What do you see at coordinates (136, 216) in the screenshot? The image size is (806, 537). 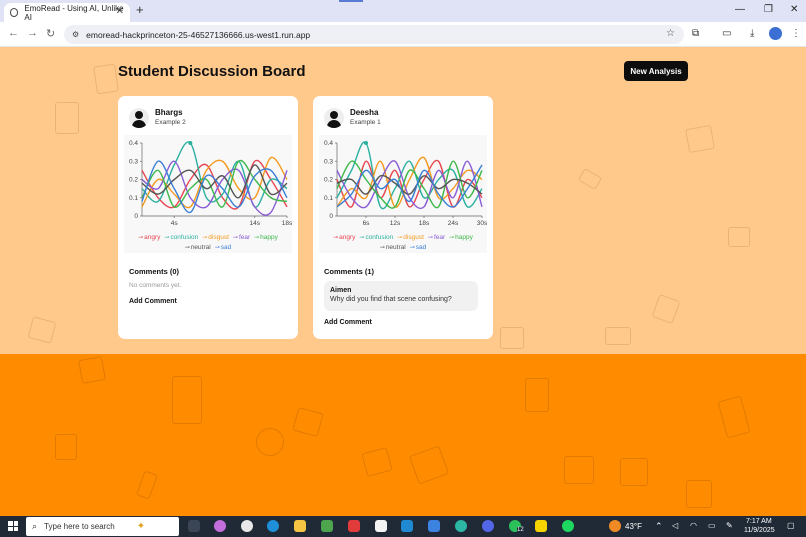 I see `y-tick-label: 0` at bounding box center [136, 216].